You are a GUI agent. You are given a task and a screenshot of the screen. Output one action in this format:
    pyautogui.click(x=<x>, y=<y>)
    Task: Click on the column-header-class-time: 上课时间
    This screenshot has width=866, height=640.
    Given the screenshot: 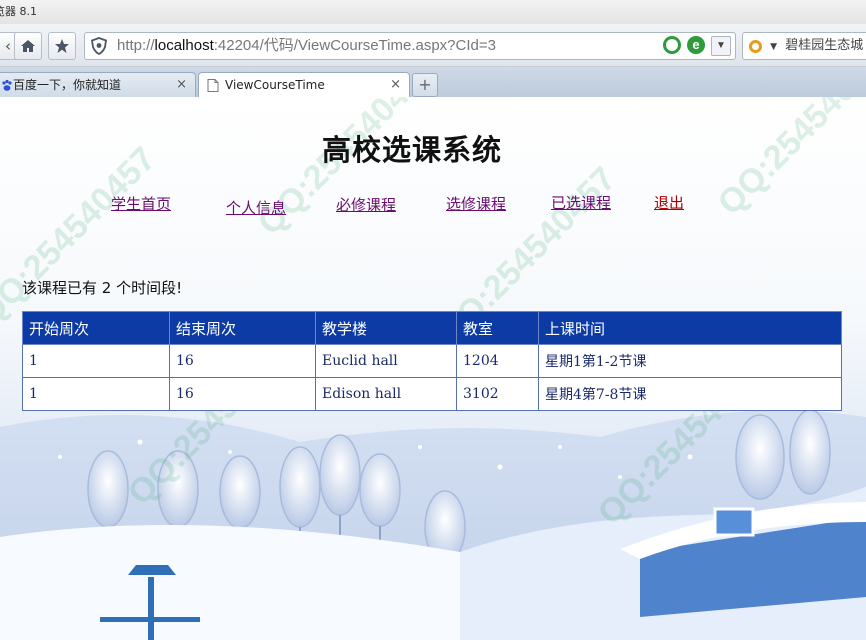 What is the action you would take?
    pyautogui.click(x=690, y=328)
    